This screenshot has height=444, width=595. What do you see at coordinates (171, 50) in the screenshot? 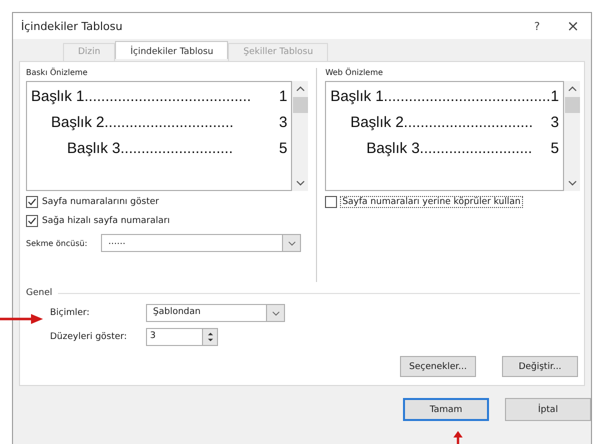
I see `tab: İçindekiler Tablosu` at bounding box center [171, 50].